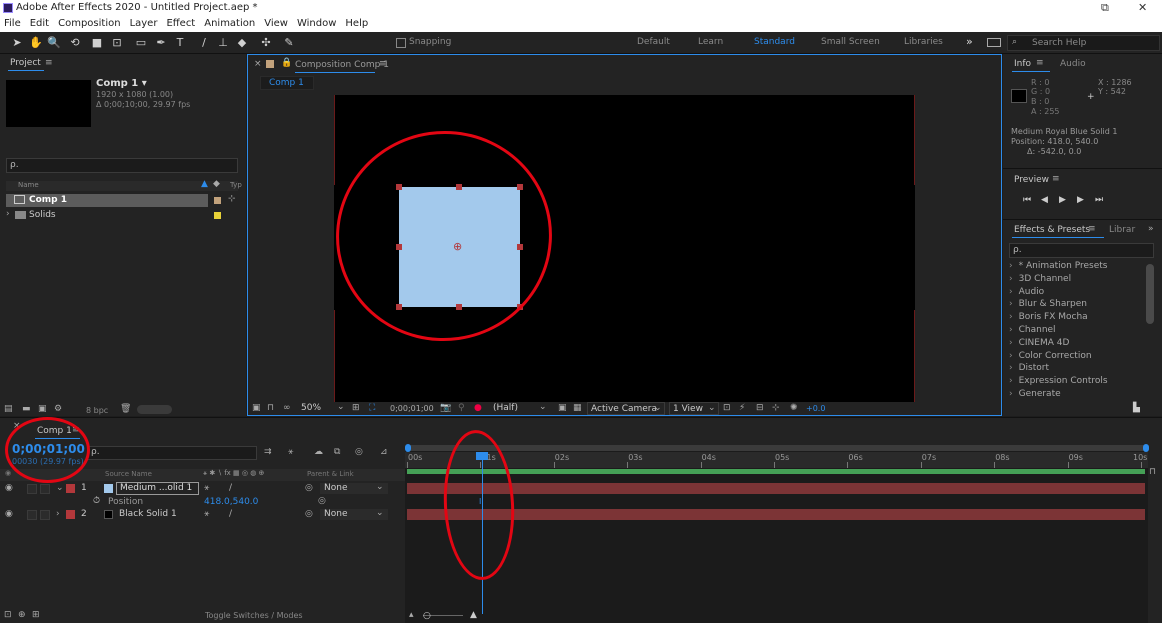  What do you see at coordinates (54, 43) in the screenshot?
I see `zoom-tool-icon: 🔍` at bounding box center [54, 43].